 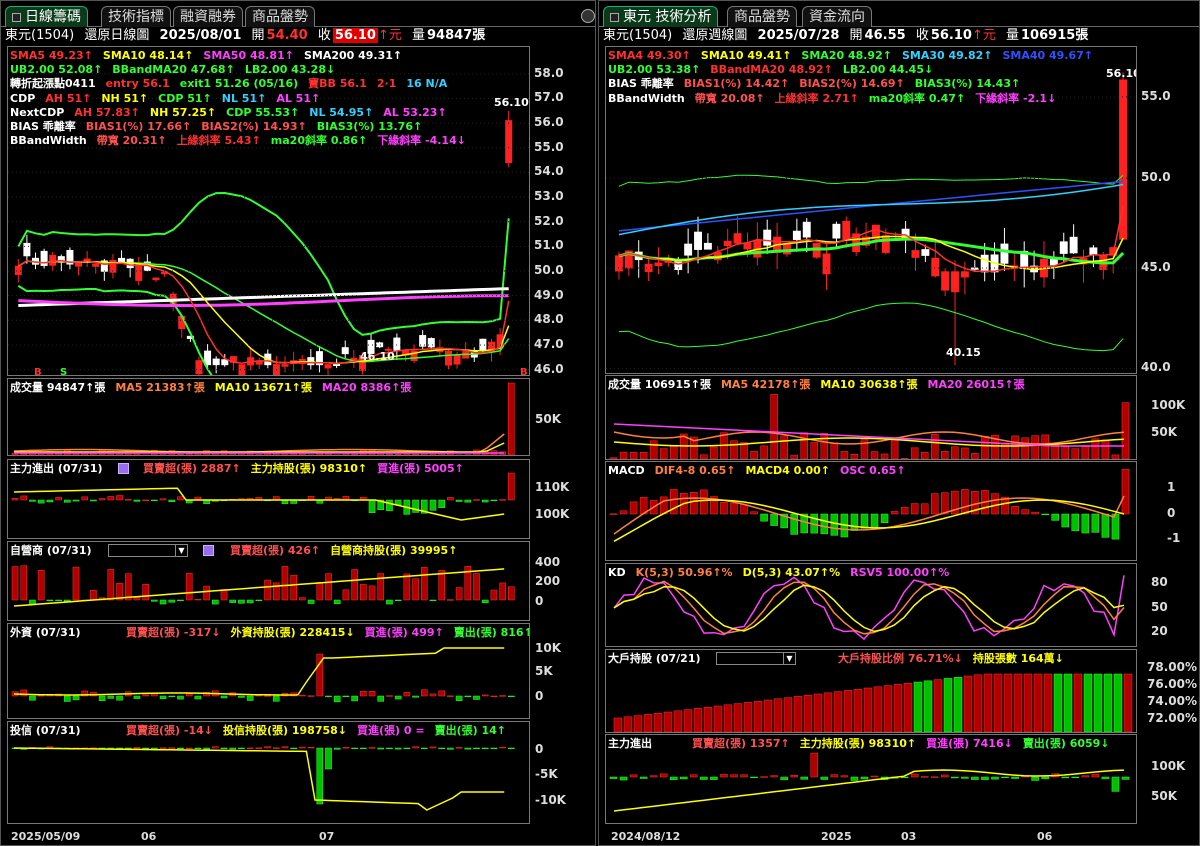 I want to click on left-vol-tick-0: 50K, so click(x=548, y=419).